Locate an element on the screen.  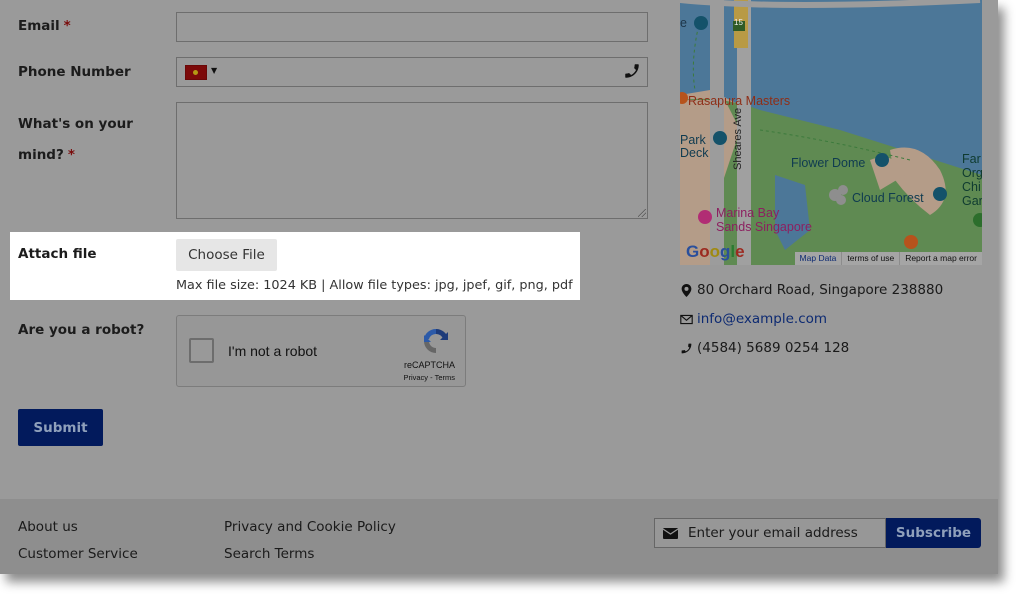
contact-email: info@example.com is located at coordinates (753, 319).